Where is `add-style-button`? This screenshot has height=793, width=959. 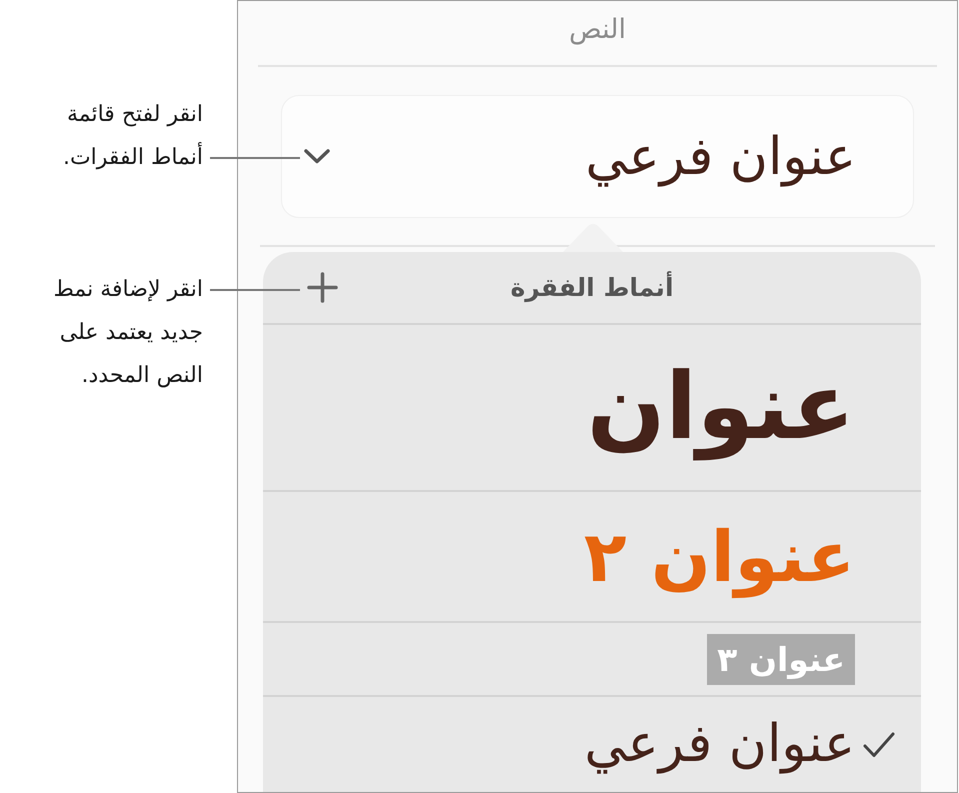
add-style-button is located at coordinates (322, 287).